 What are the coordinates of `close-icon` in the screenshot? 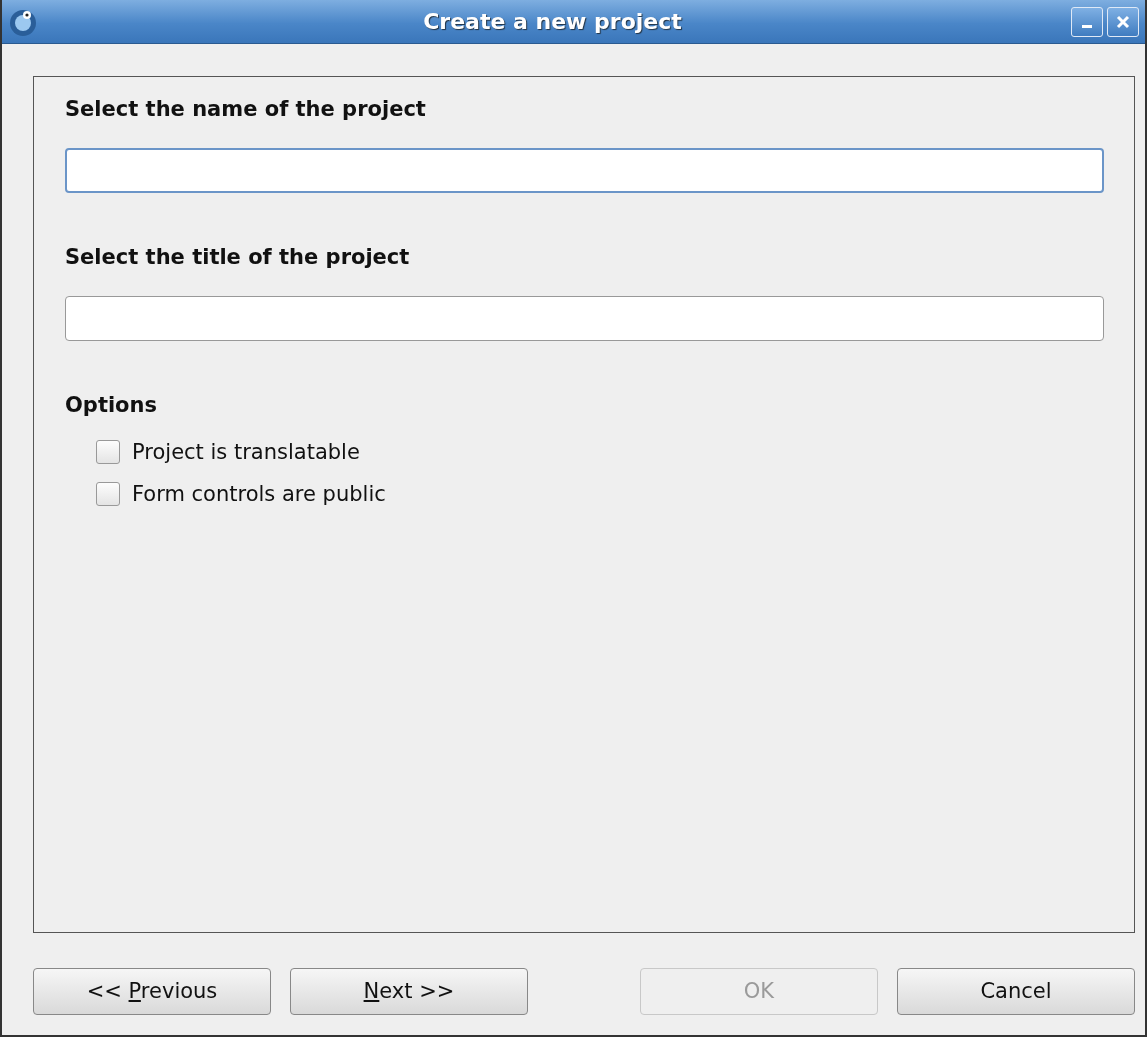 It's located at (1123, 21).